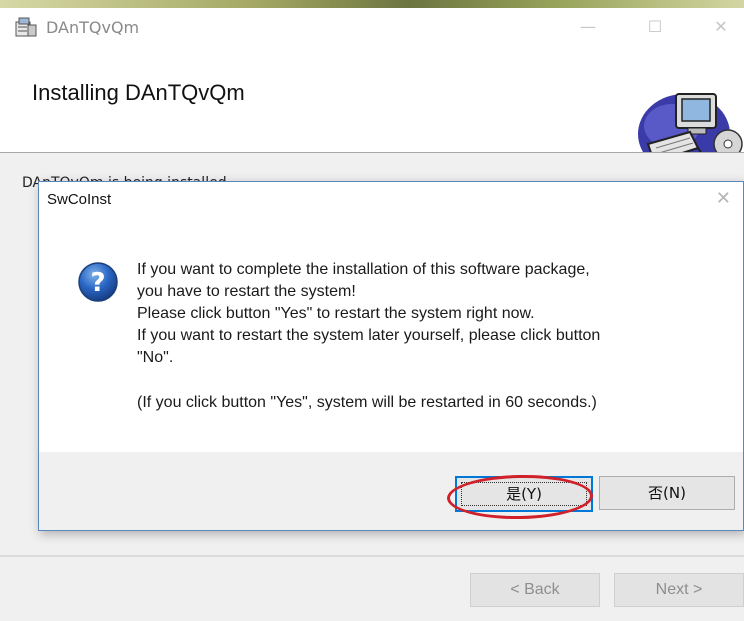 This screenshot has width=744, height=621. Describe the element at coordinates (721, 27) in the screenshot. I see `close-button: ✕` at that location.